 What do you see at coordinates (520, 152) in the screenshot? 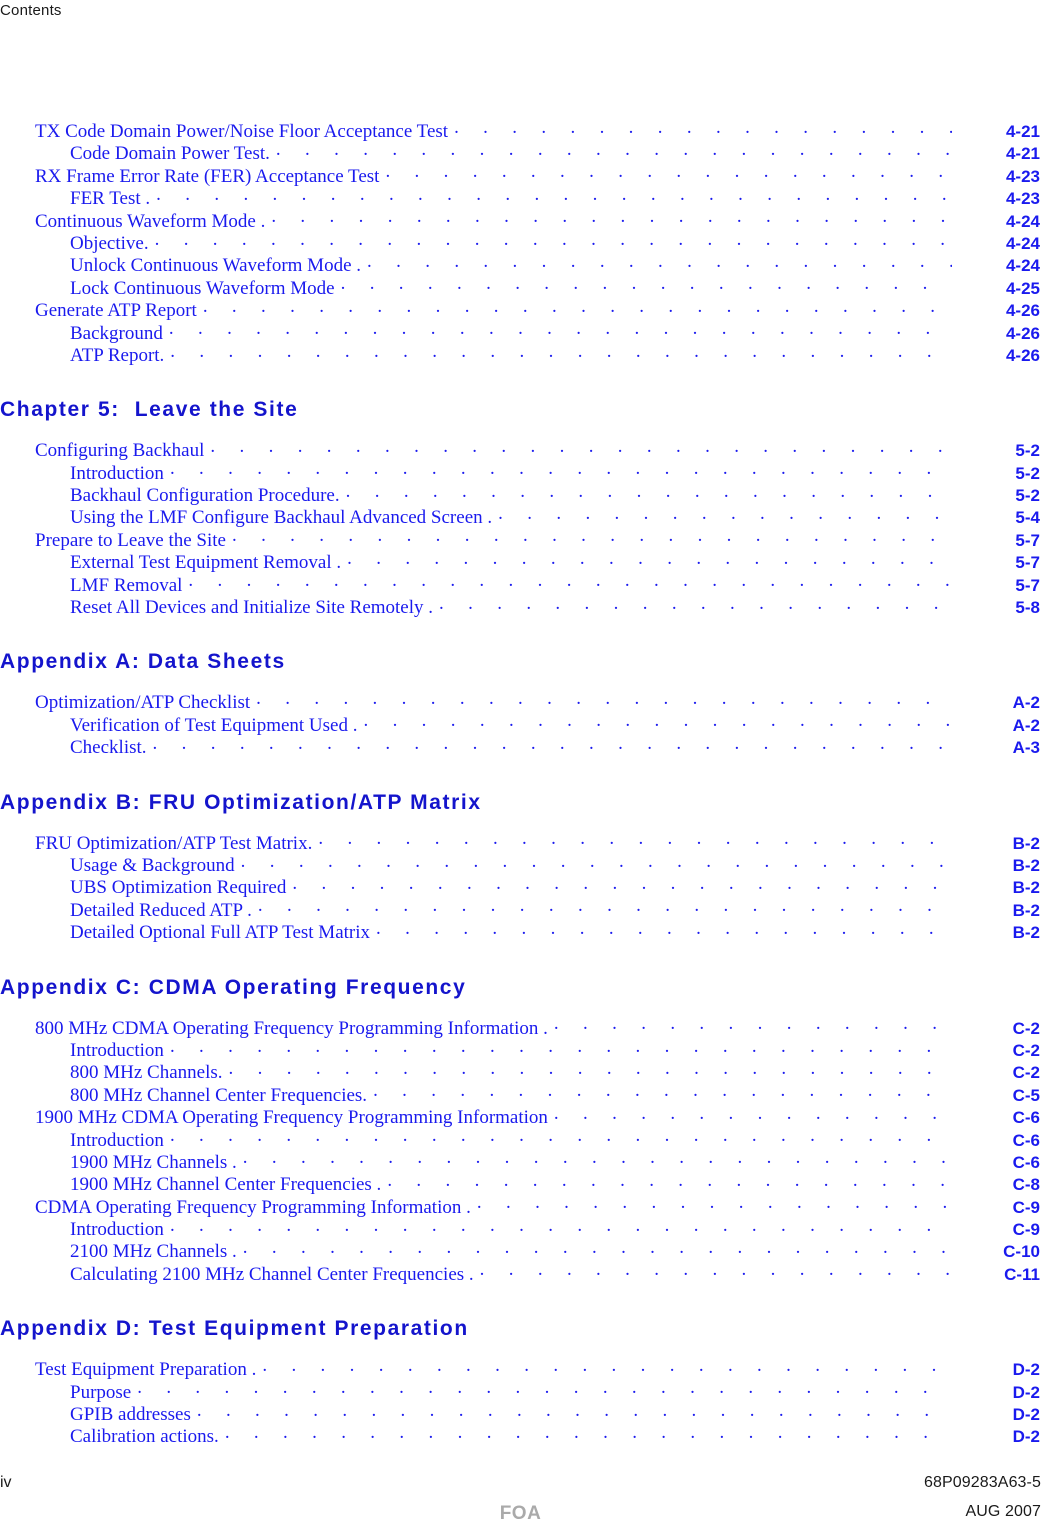
I see `toc-entry: Code Domain Power Test. 4-21` at bounding box center [520, 152].